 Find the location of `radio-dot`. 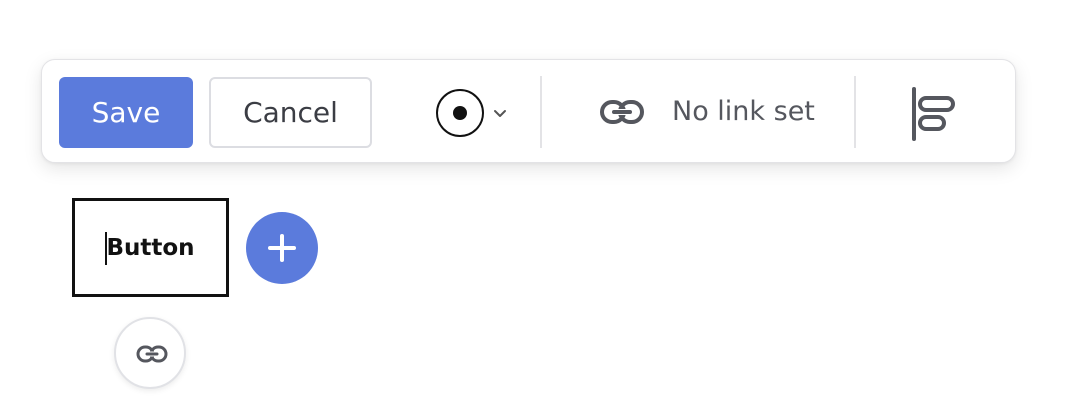

radio-dot is located at coordinates (460, 113).